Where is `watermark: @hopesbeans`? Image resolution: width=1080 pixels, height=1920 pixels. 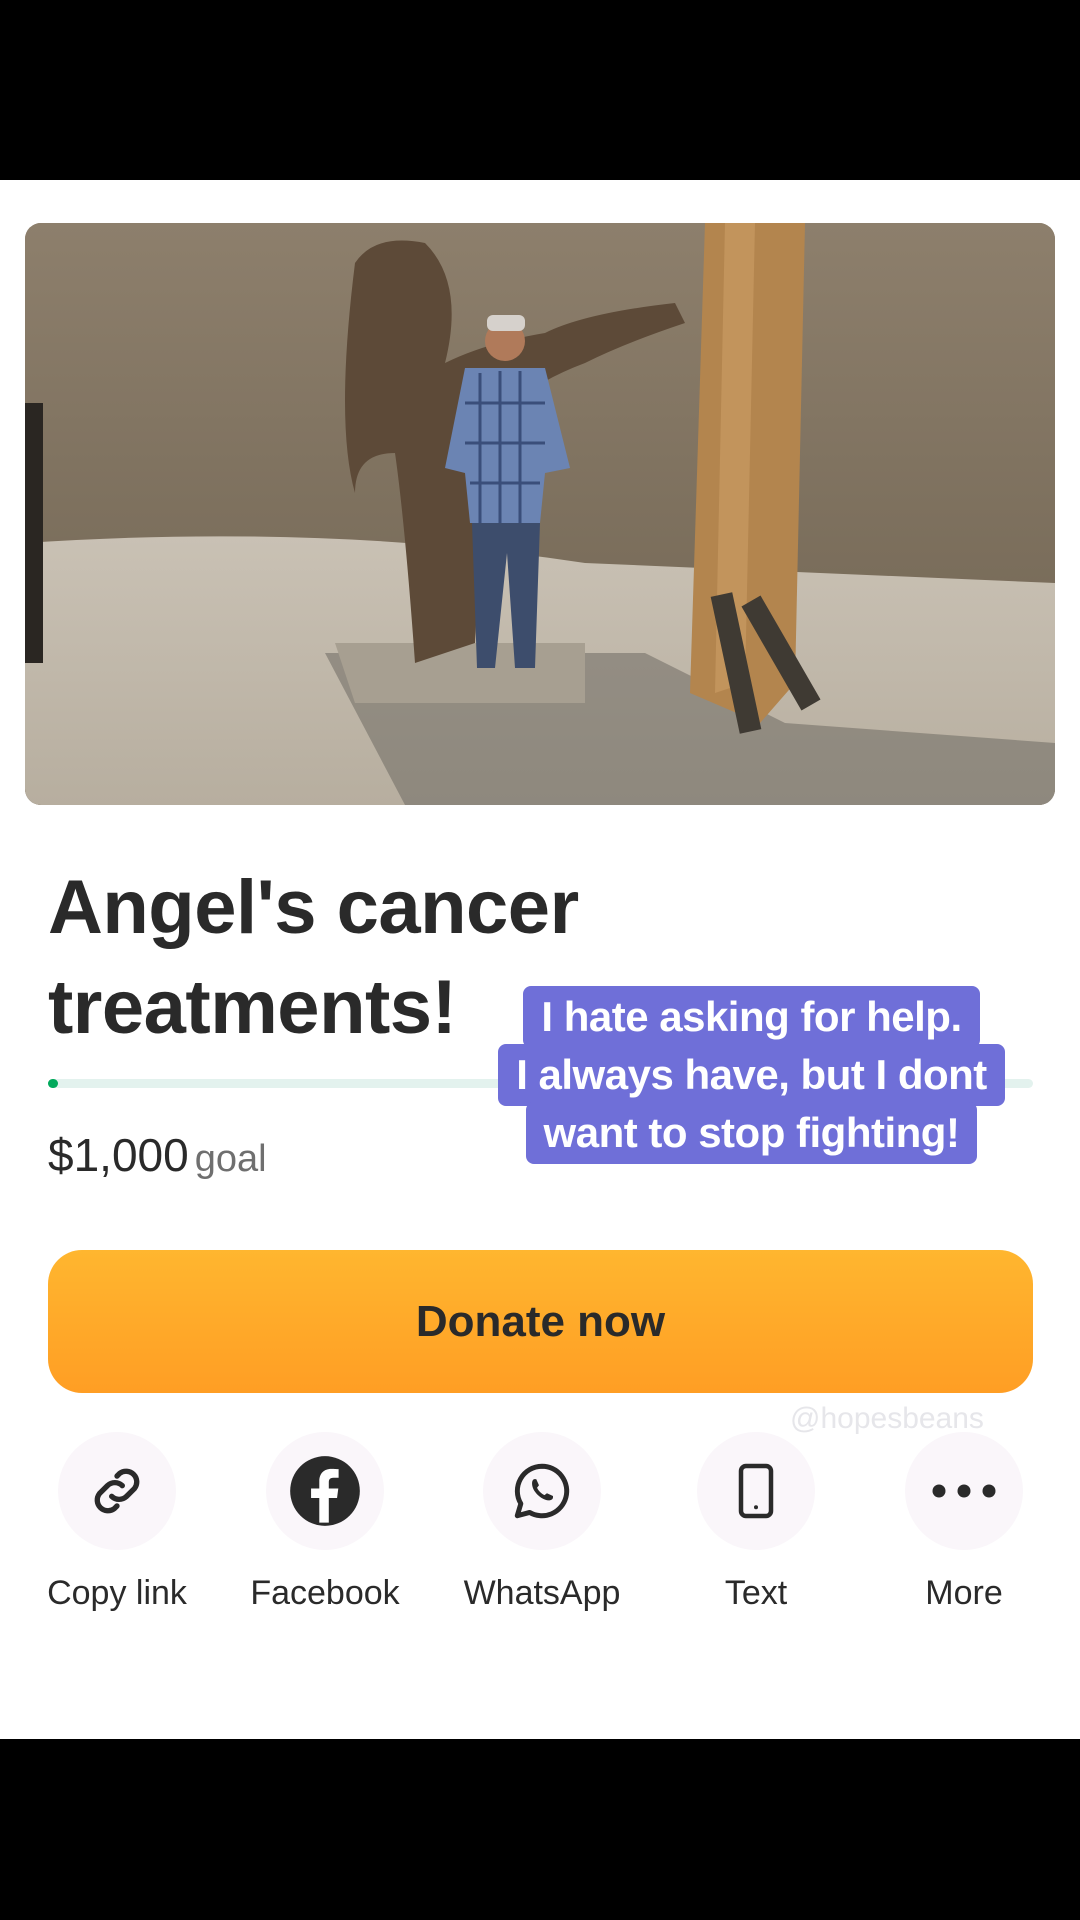 watermark: @hopesbeans is located at coordinates (887, 1418).